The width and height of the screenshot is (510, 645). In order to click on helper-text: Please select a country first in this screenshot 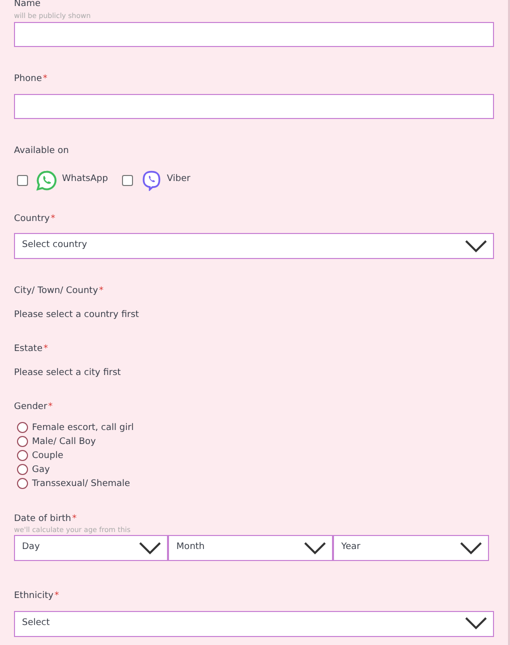, I will do `click(77, 315)`.